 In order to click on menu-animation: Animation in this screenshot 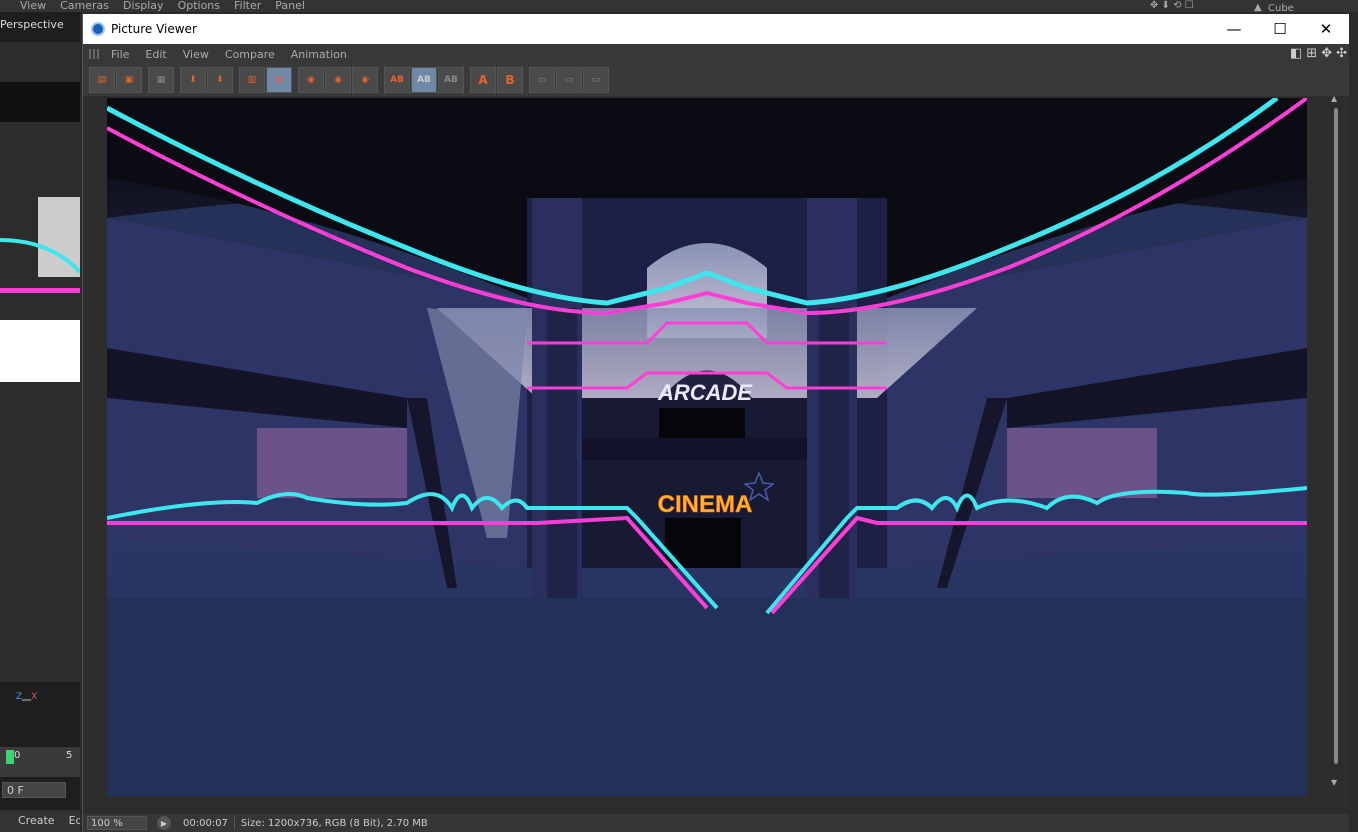, I will do `click(319, 54)`.